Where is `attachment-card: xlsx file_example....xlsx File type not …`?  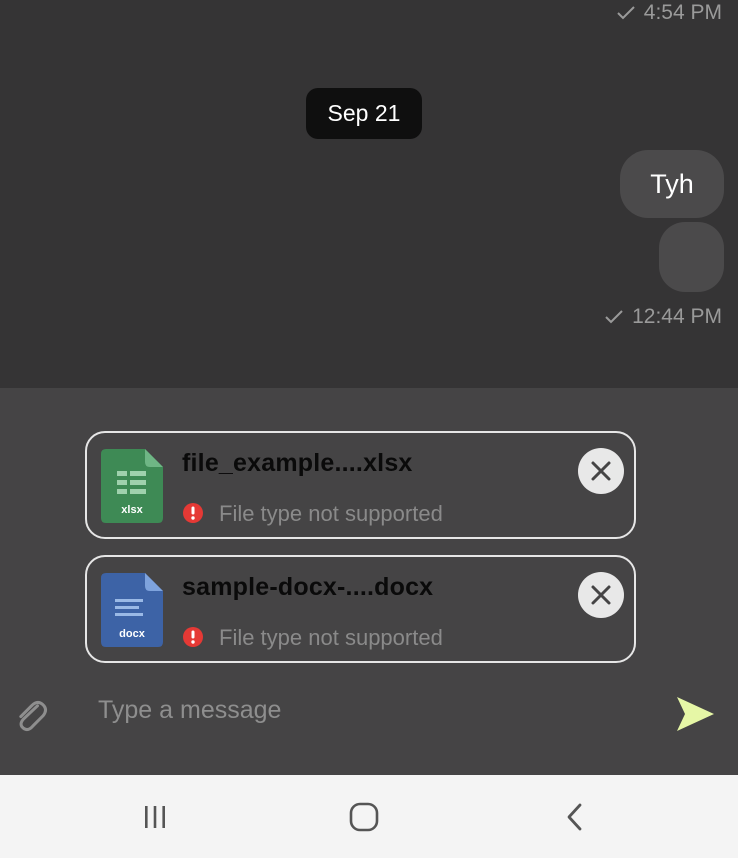 attachment-card: xlsx file_example....xlsx File type not … is located at coordinates (360, 485).